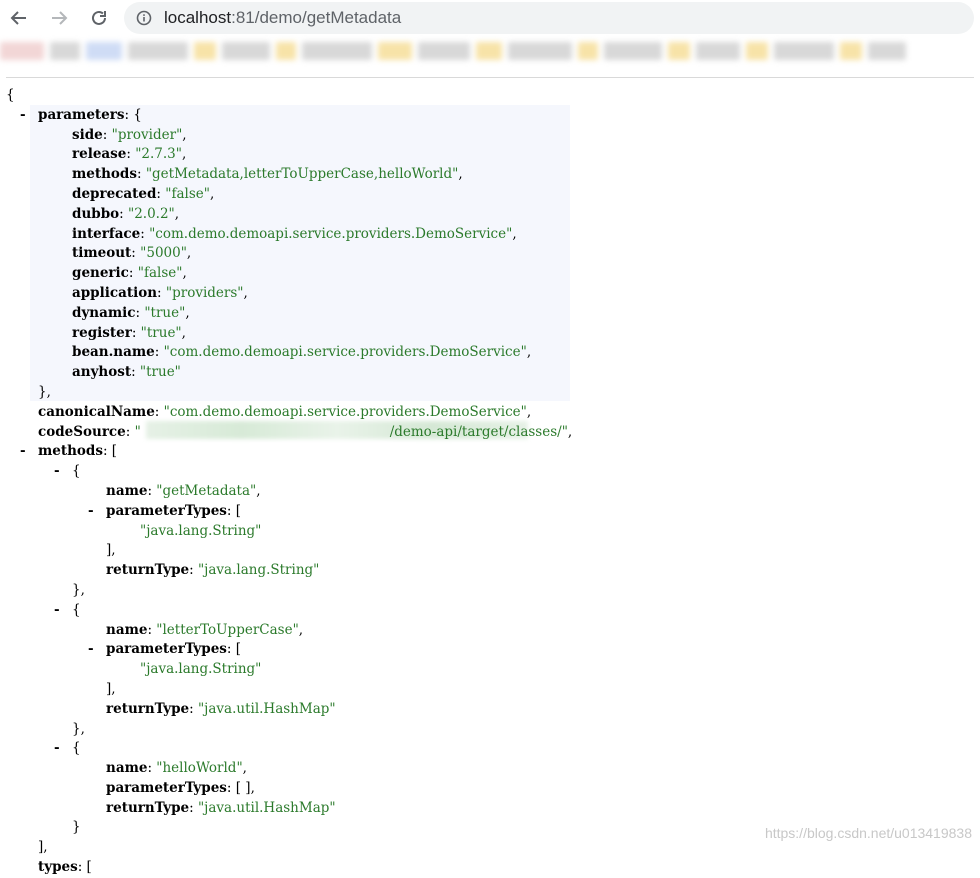 This screenshot has height=878, width=980. Describe the element at coordinates (491, 314) in the screenshot. I see `json-line: dynamic: "true",` at that location.